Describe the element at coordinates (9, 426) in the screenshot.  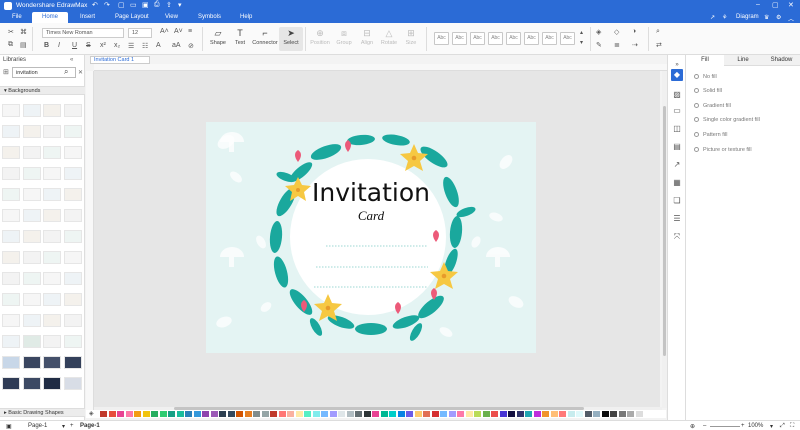
I see `page-layout-icon: ▣` at that location.